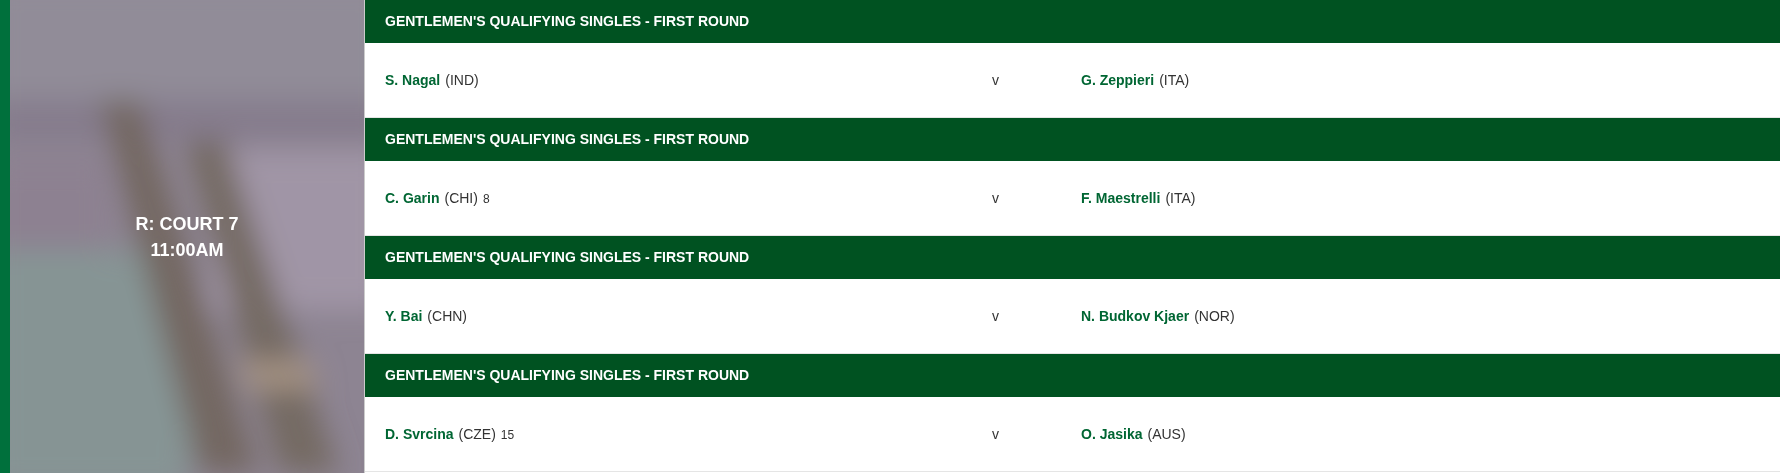 The image size is (1780, 473). Describe the element at coordinates (507, 435) in the screenshot. I see `seed-number: 15` at that location.